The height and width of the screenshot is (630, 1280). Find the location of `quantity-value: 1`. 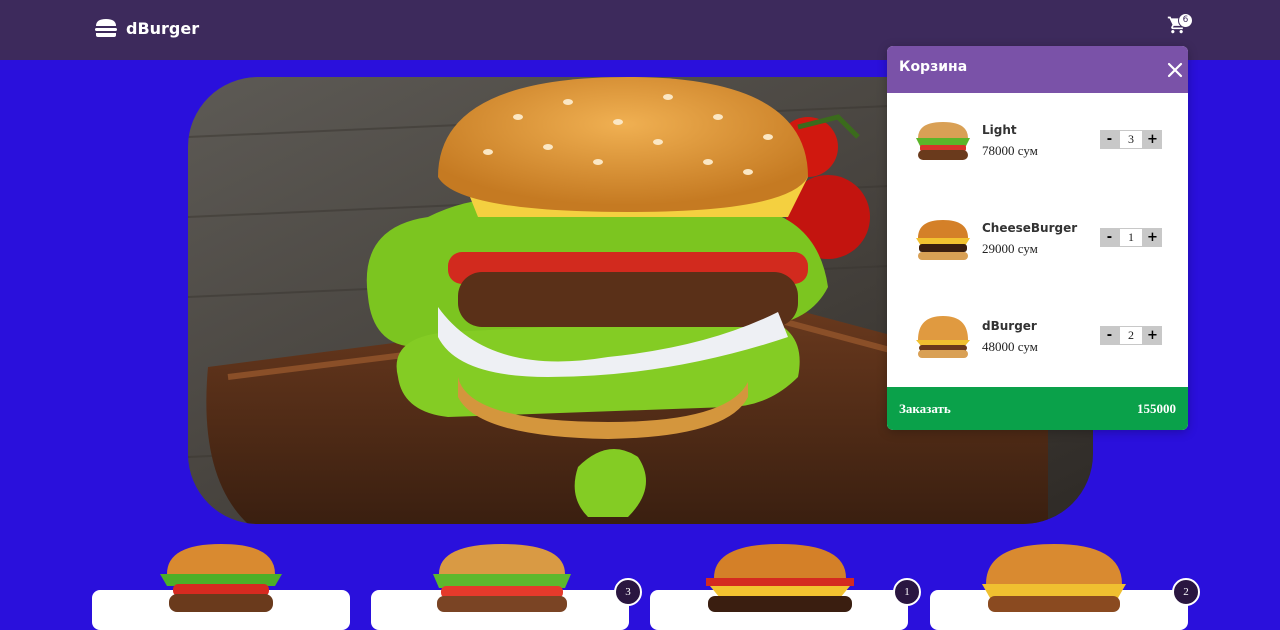

quantity-value: 1 is located at coordinates (1131, 237).